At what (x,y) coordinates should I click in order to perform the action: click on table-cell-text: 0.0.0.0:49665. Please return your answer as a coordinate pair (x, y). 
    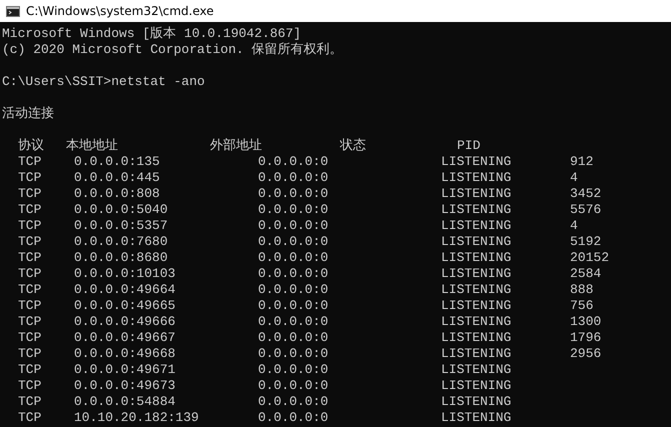
    Looking at the image, I should click on (125, 306).